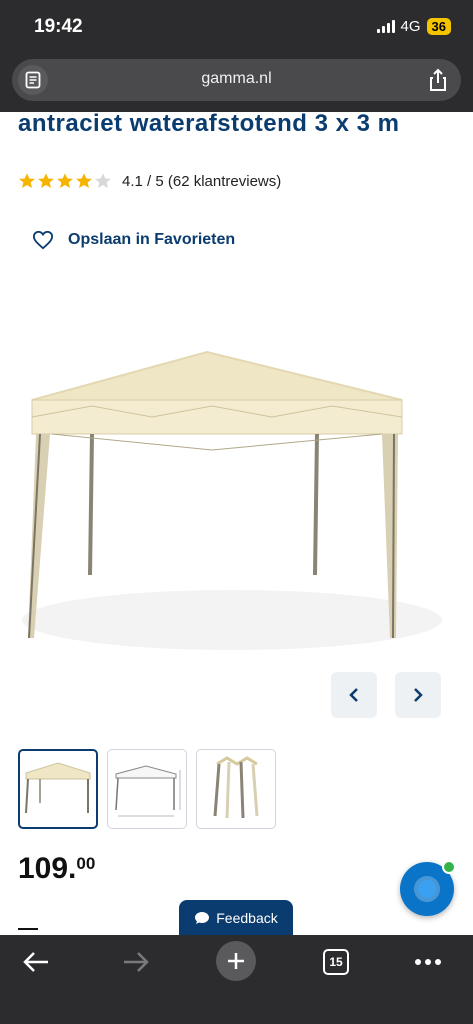 The width and height of the screenshot is (473, 1024). What do you see at coordinates (152, 239) in the screenshot?
I see `save-label: Opslaan in Favorieten` at bounding box center [152, 239].